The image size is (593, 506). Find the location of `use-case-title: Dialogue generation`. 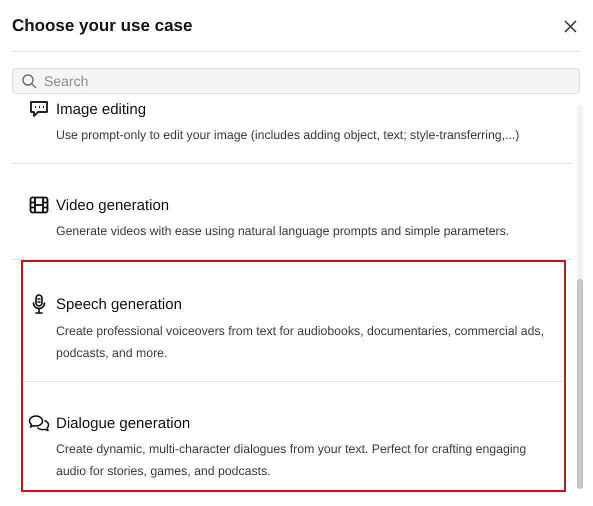

use-case-title: Dialogue generation is located at coordinates (123, 423).